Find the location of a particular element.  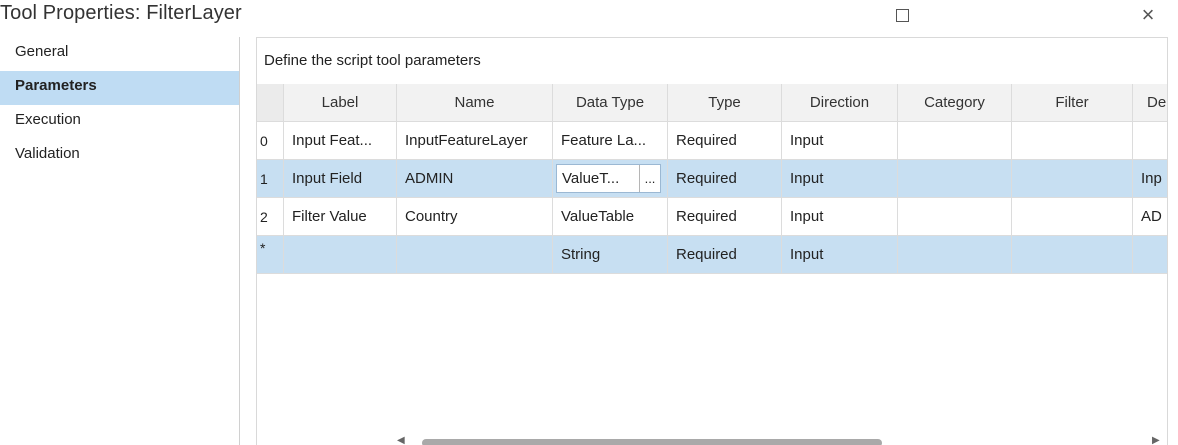

column-header-dependency: Der is located at coordinates (1150, 102).